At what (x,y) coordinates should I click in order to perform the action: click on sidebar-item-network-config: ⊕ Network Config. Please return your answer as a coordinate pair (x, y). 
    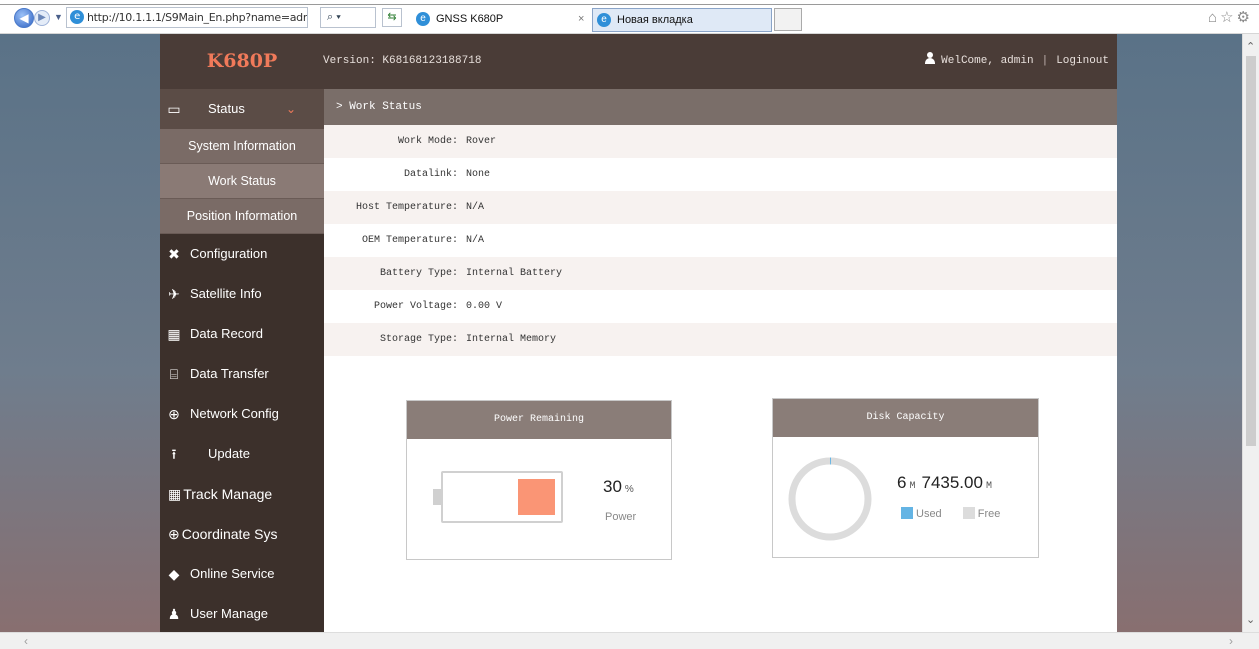
    Looking at the image, I should click on (242, 414).